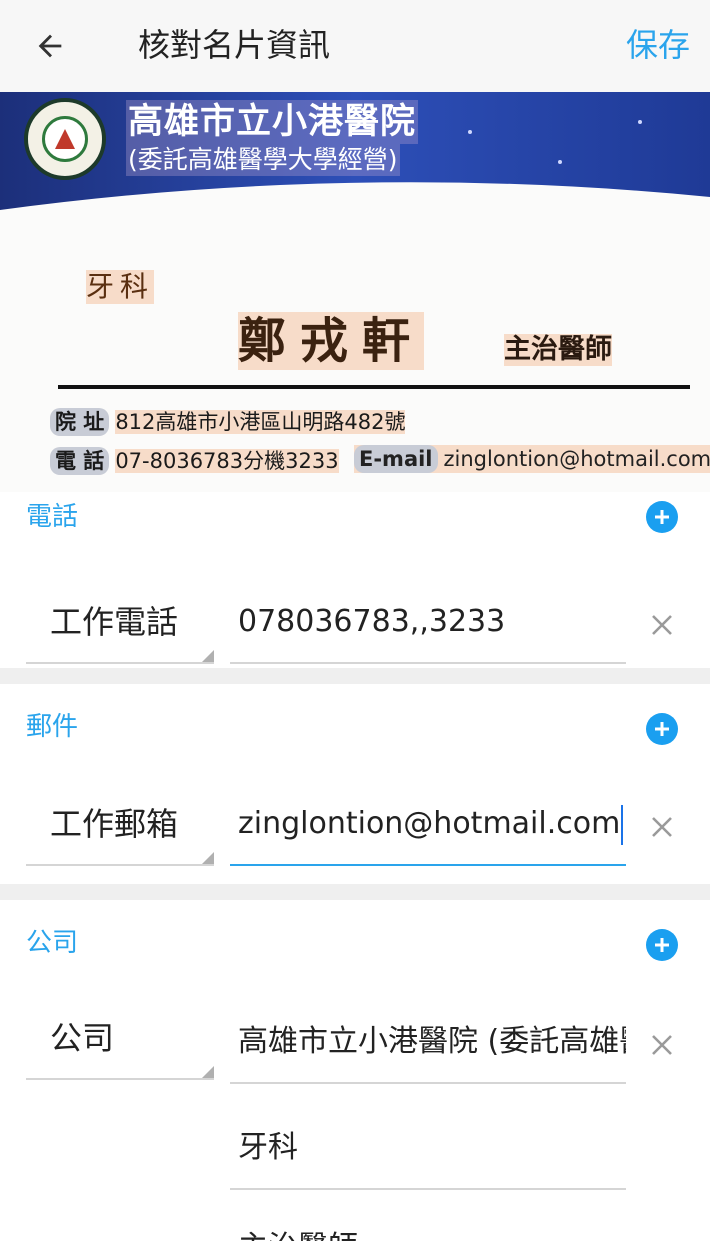 The height and width of the screenshot is (1241, 710). What do you see at coordinates (576, 459) in the screenshot?
I see `card-email: zinglontion@hotmail.com` at bounding box center [576, 459].